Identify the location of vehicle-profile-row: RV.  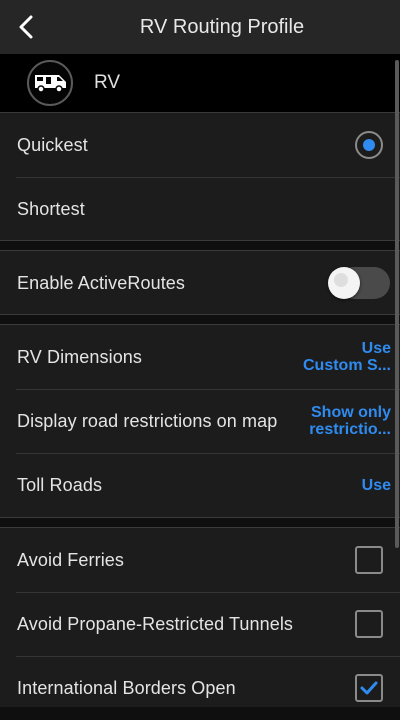
(200, 83).